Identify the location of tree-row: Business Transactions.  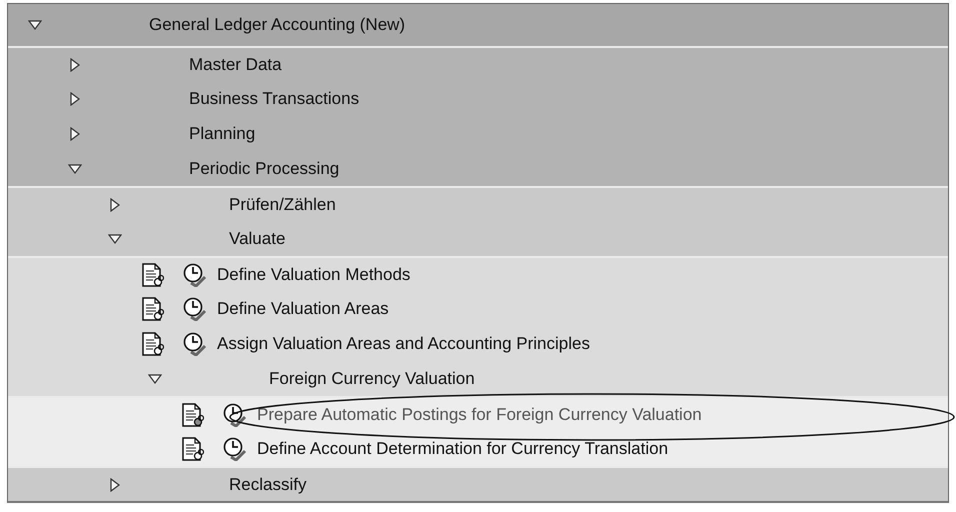
(478, 98).